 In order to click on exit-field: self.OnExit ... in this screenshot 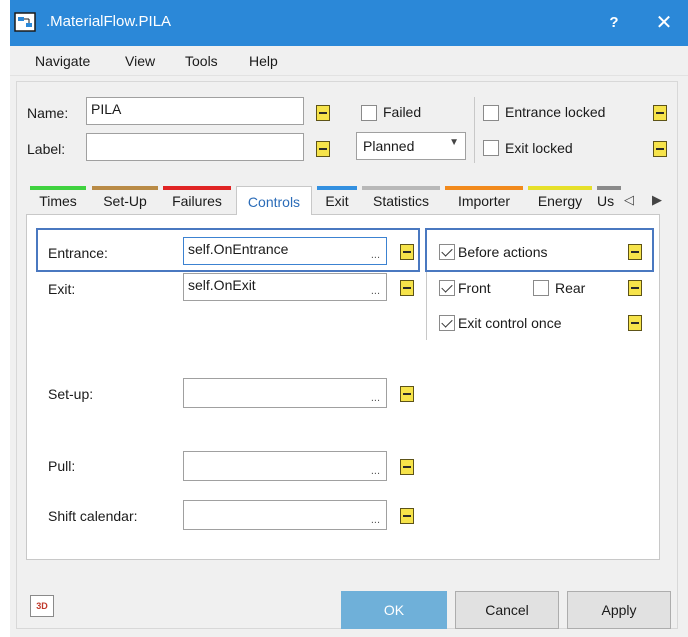, I will do `click(285, 287)`.